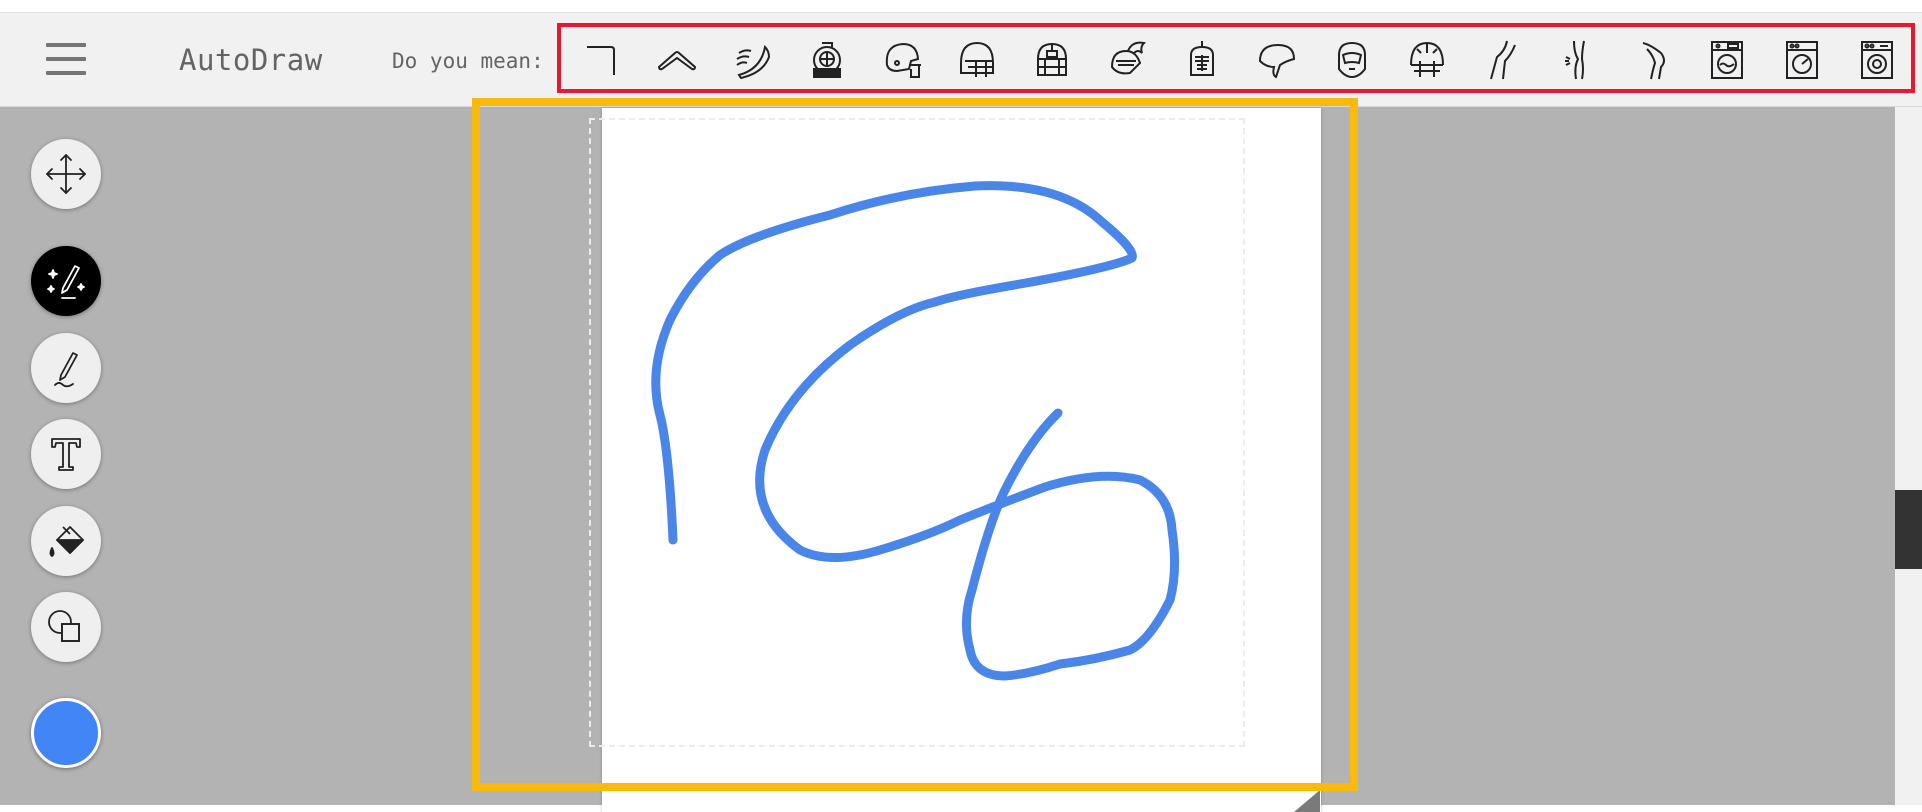 This screenshot has width=1922, height=812. I want to click on shape-tool-button, so click(66, 627).